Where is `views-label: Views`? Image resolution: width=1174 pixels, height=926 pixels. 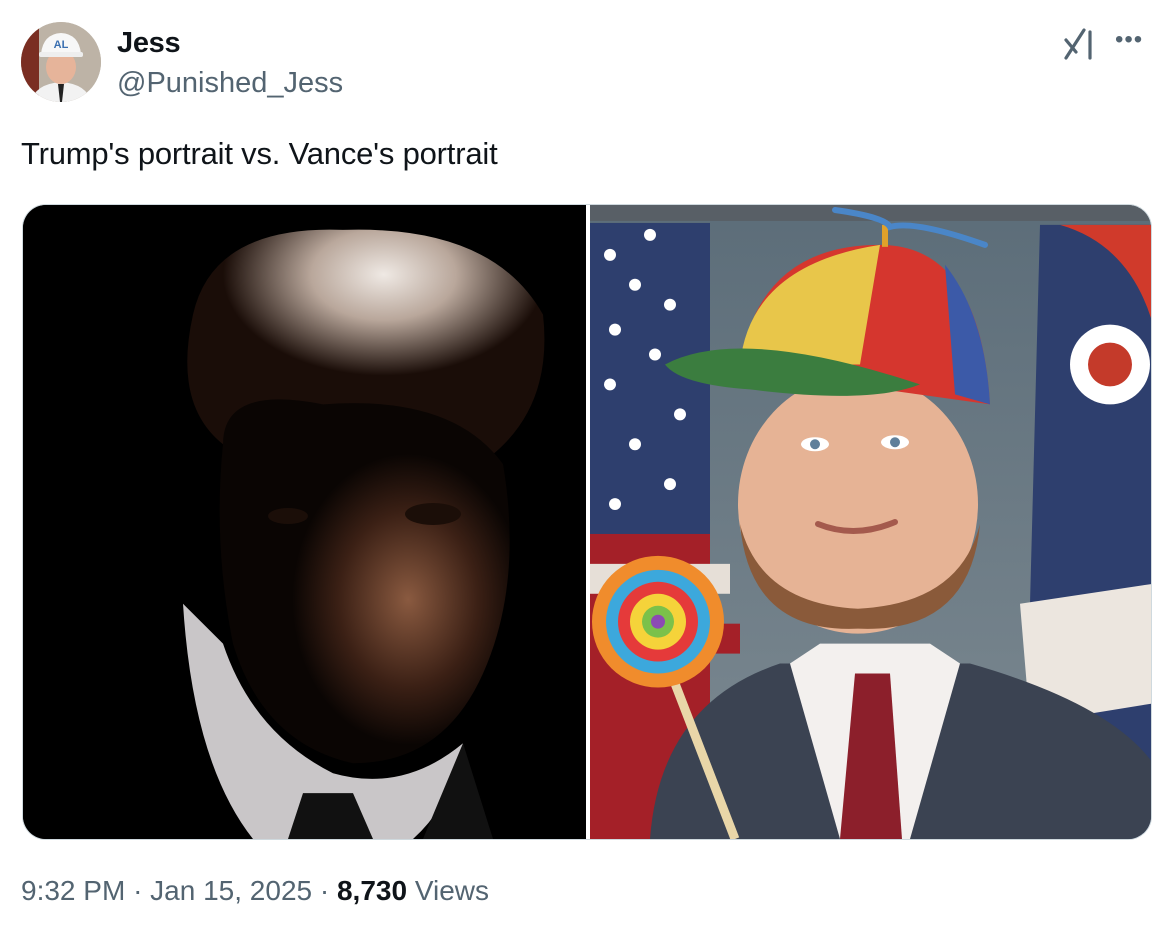 views-label: Views is located at coordinates (452, 890).